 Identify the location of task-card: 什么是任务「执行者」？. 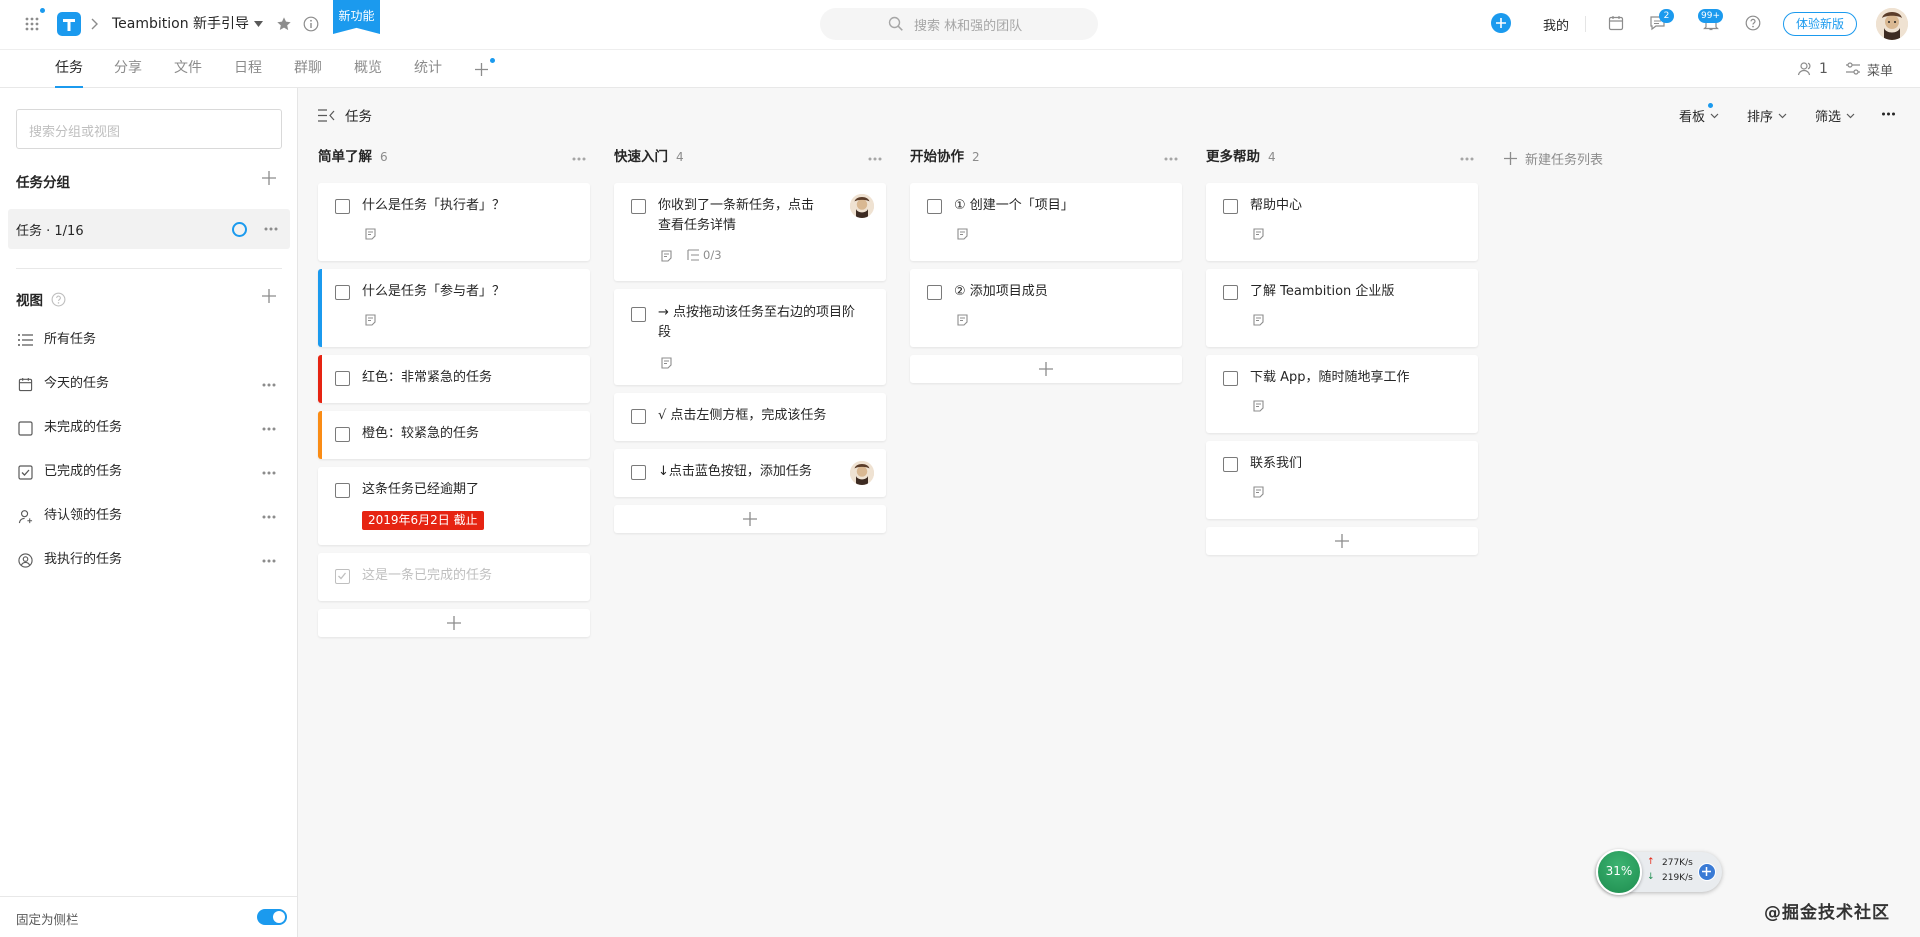
(454, 222).